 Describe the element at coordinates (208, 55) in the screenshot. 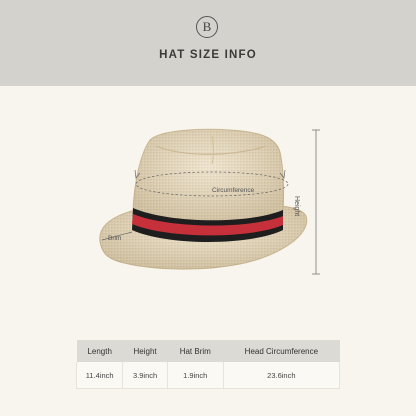

I see `page-title: HAT SIZE INFO` at that location.